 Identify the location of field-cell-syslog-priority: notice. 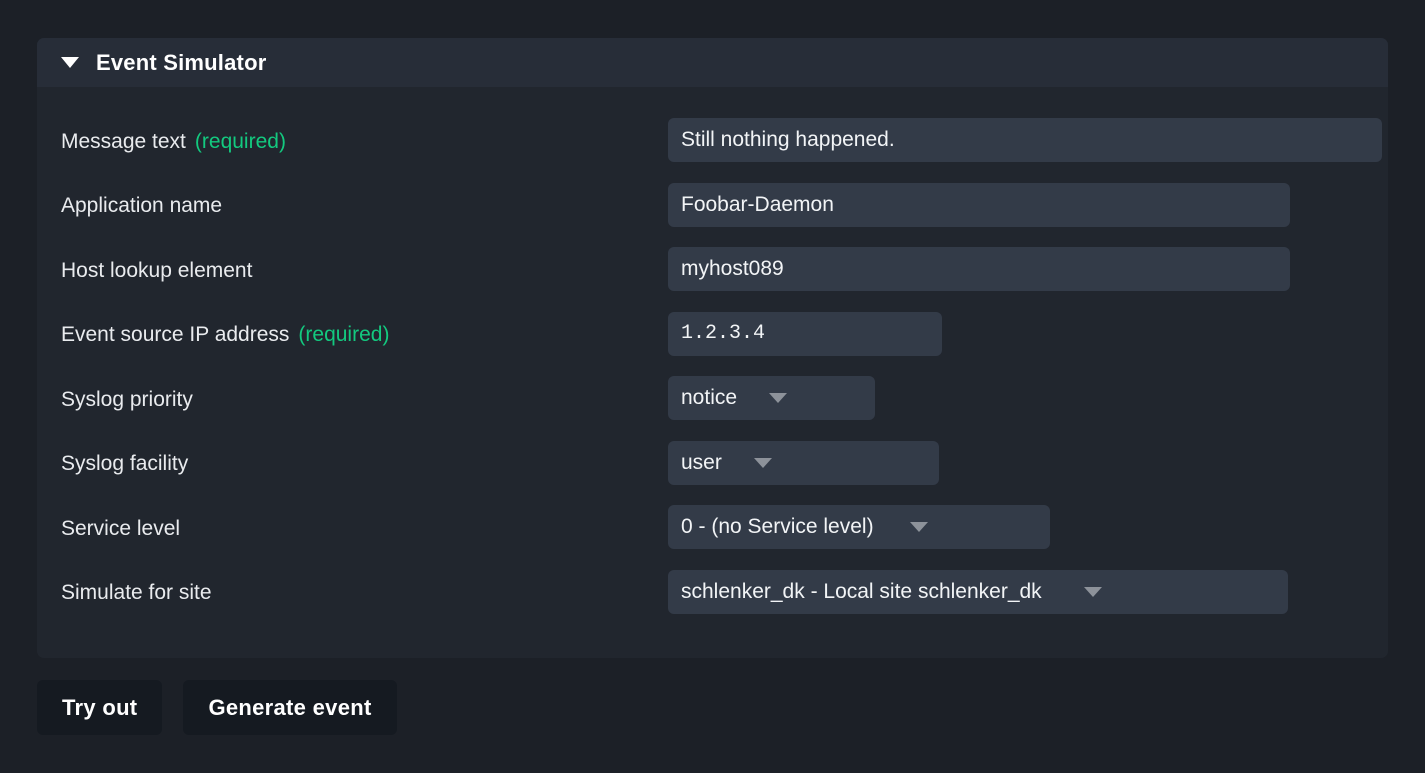
(1019, 398).